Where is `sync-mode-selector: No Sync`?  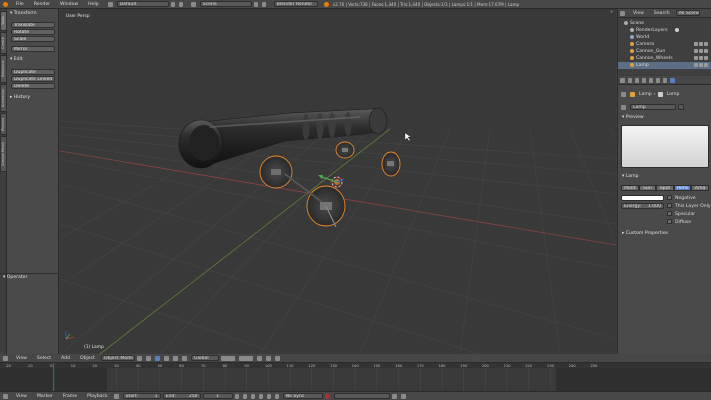
sync-mode-selector: No Sync is located at coordinates (302, 396).